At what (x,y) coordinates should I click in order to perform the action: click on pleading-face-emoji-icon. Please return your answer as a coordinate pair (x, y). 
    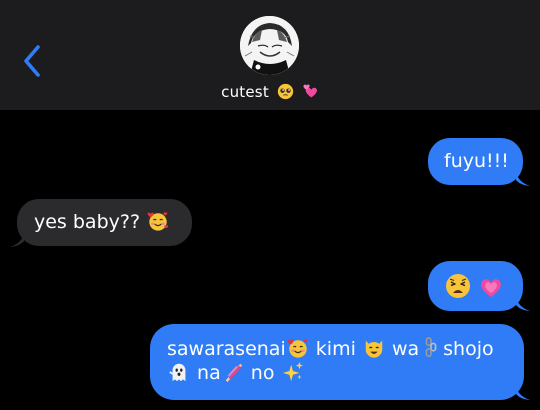
    Looking at the image, I should click on (285, 91).